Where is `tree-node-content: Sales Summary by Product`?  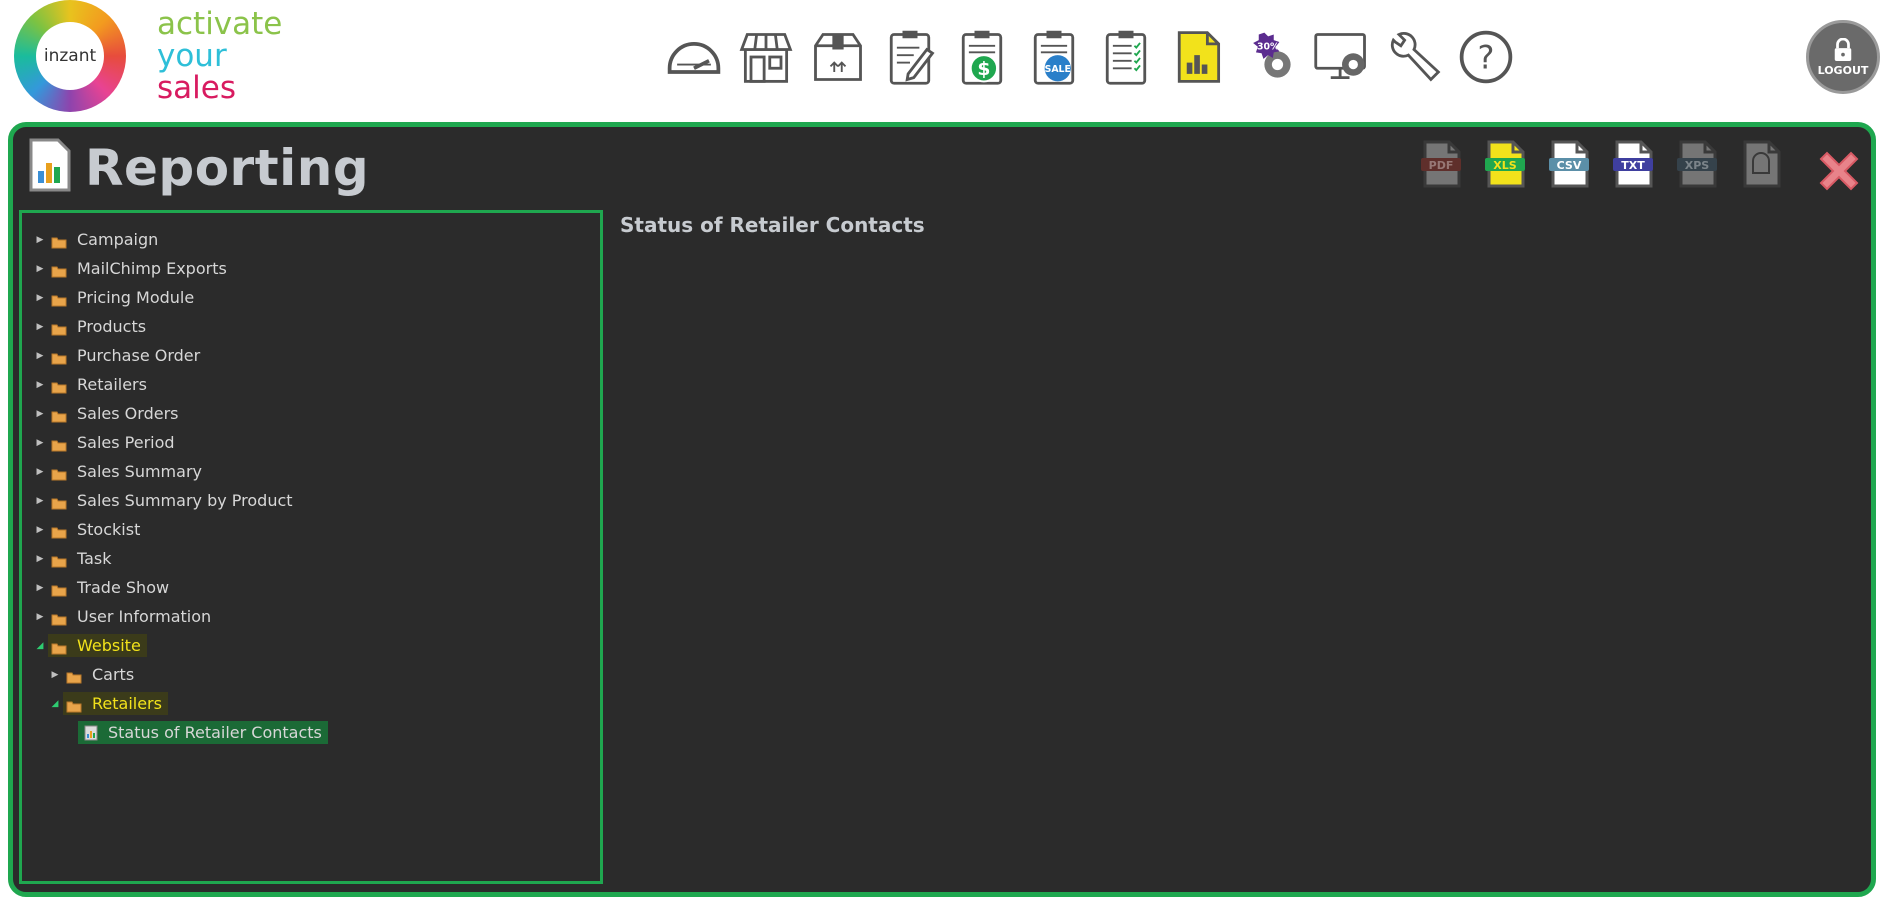
tree-node-content: Sales Summary by Product is located at coordinates (173, 500).